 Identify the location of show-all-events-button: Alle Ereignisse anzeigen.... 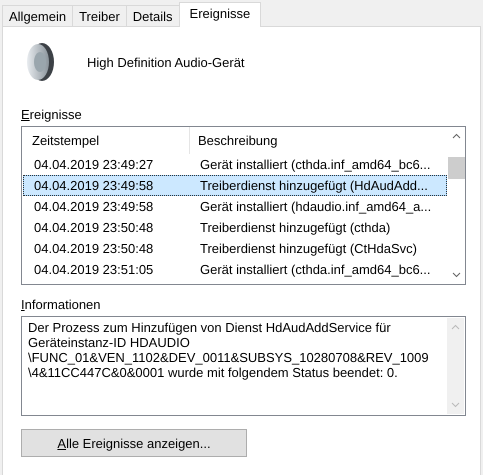
(134, 443).